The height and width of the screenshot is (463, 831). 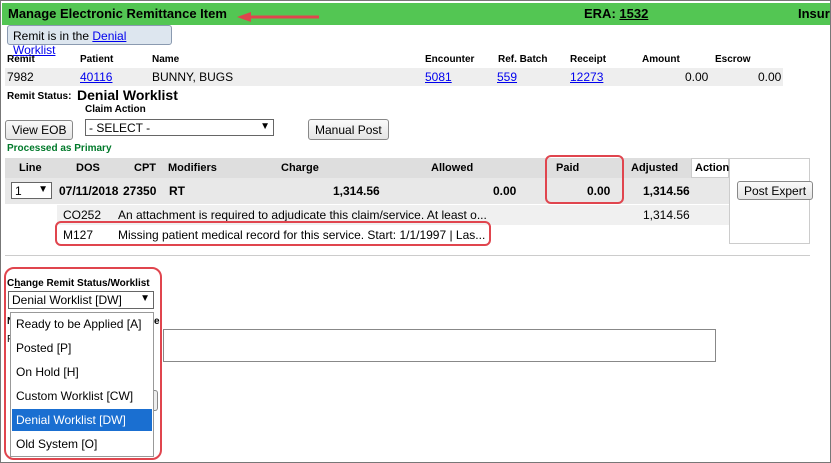 What do you see at coordinates (120, 128) in the screenshot?
I see `claim-action-selected: - SELECT -` at bounding box center [120, 128].